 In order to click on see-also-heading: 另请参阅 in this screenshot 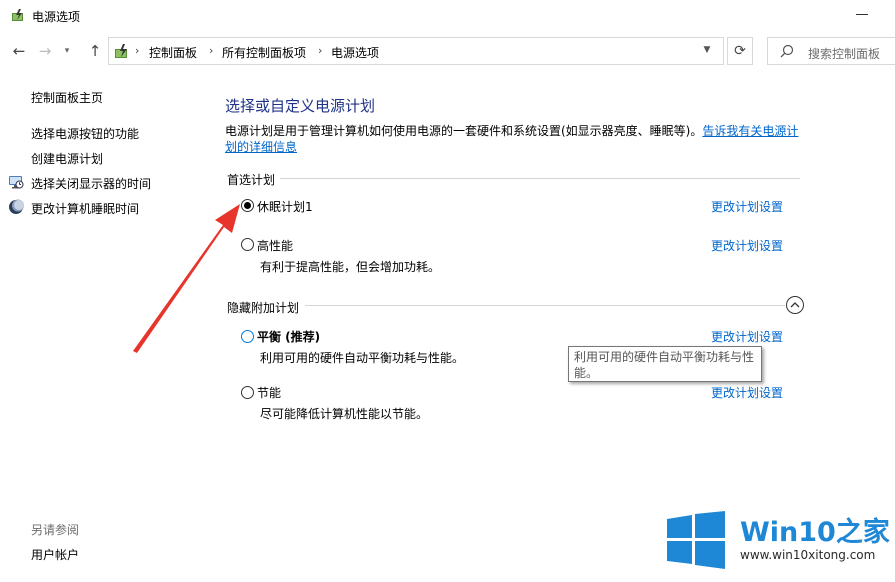, I will do `click(55, 530)`.